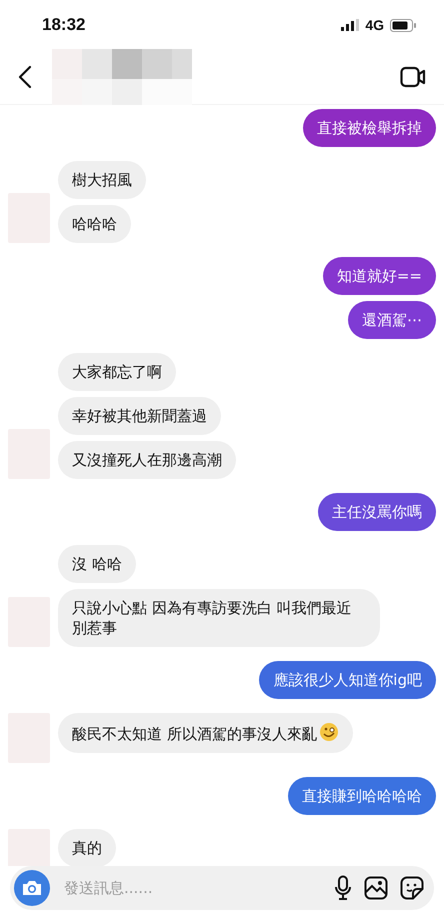  What do you see at coordinates (139, 416) in the screenshot?
I see `received-message-bubble: 幸好被其他新聞蓋過` at bounding box center [139, 416].